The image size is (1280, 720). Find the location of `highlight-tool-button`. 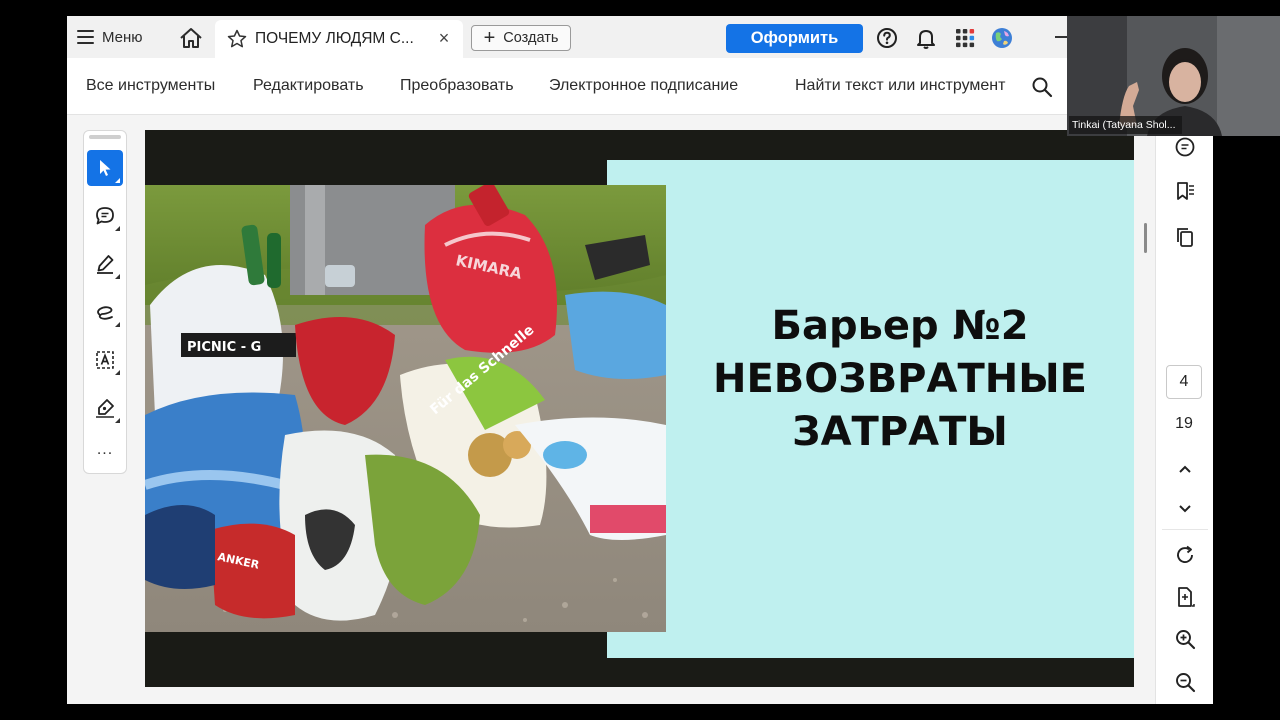

highlight-tool-button is located at coordinates (105, 264).